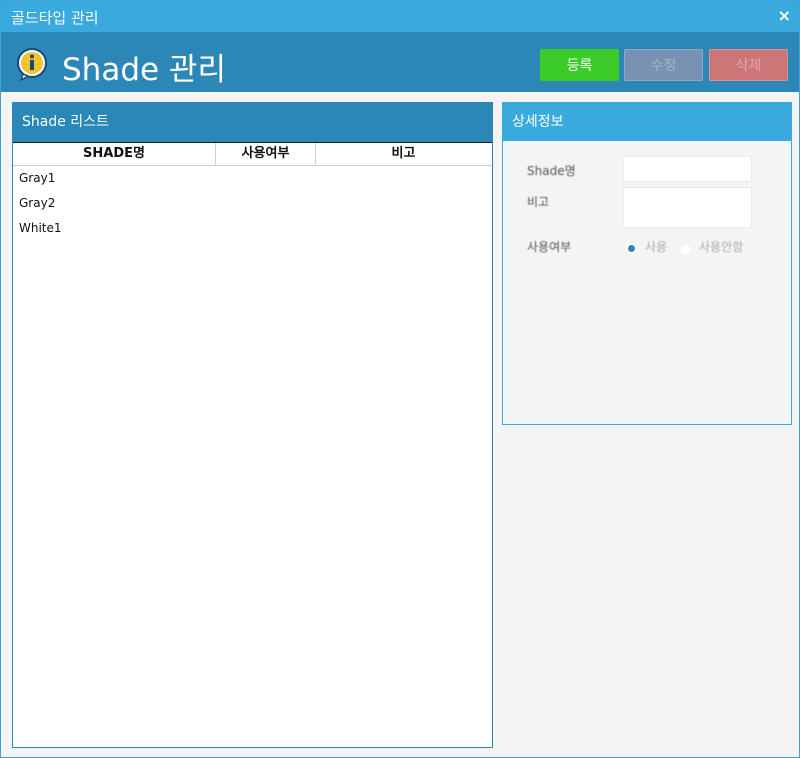 The height and width of the screenshot is (758, 800). I want to click on column-header-shade-name: SHADE명, so click(114, 154).